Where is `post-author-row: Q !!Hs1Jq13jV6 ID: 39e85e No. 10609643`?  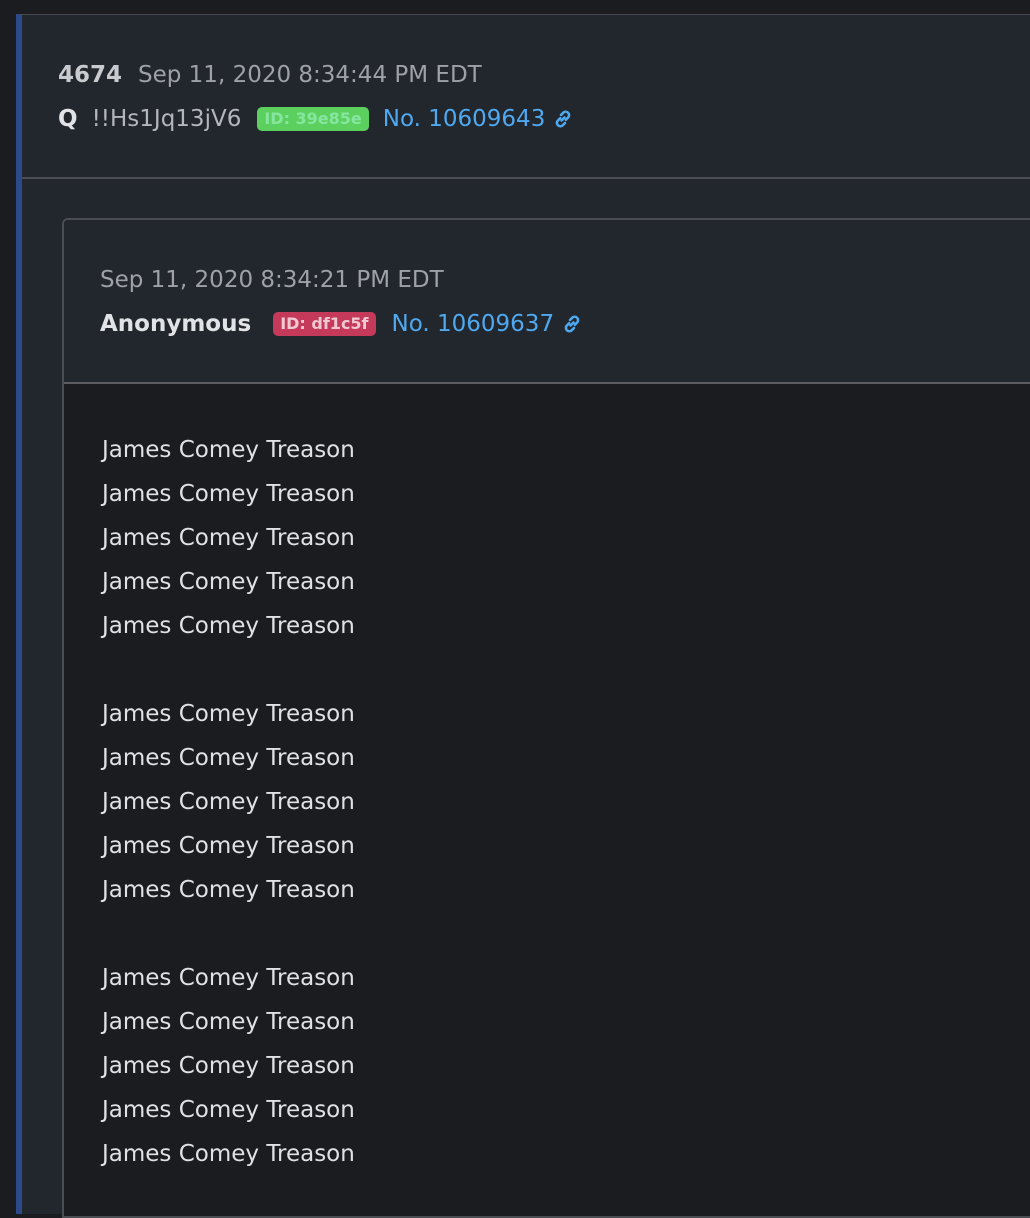
post-author-row: Q !!Hs1Jq13jV6 ID: 39e85e No. 10609643 is located at coordinates (316, 119).